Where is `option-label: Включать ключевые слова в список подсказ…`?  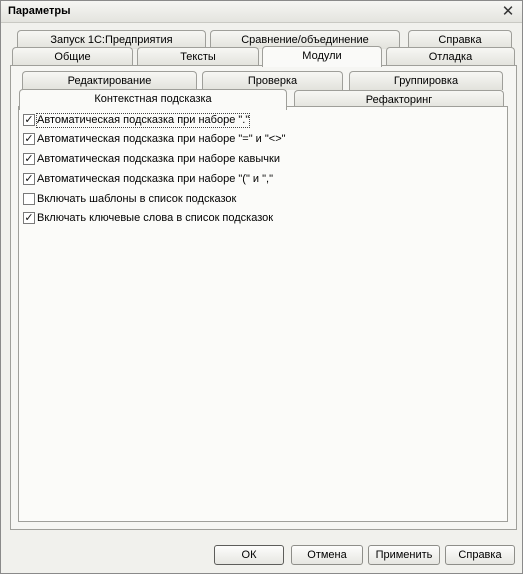
option-label: Включать ключевые слова в список подсказ… is located at coordinates (155, 218).